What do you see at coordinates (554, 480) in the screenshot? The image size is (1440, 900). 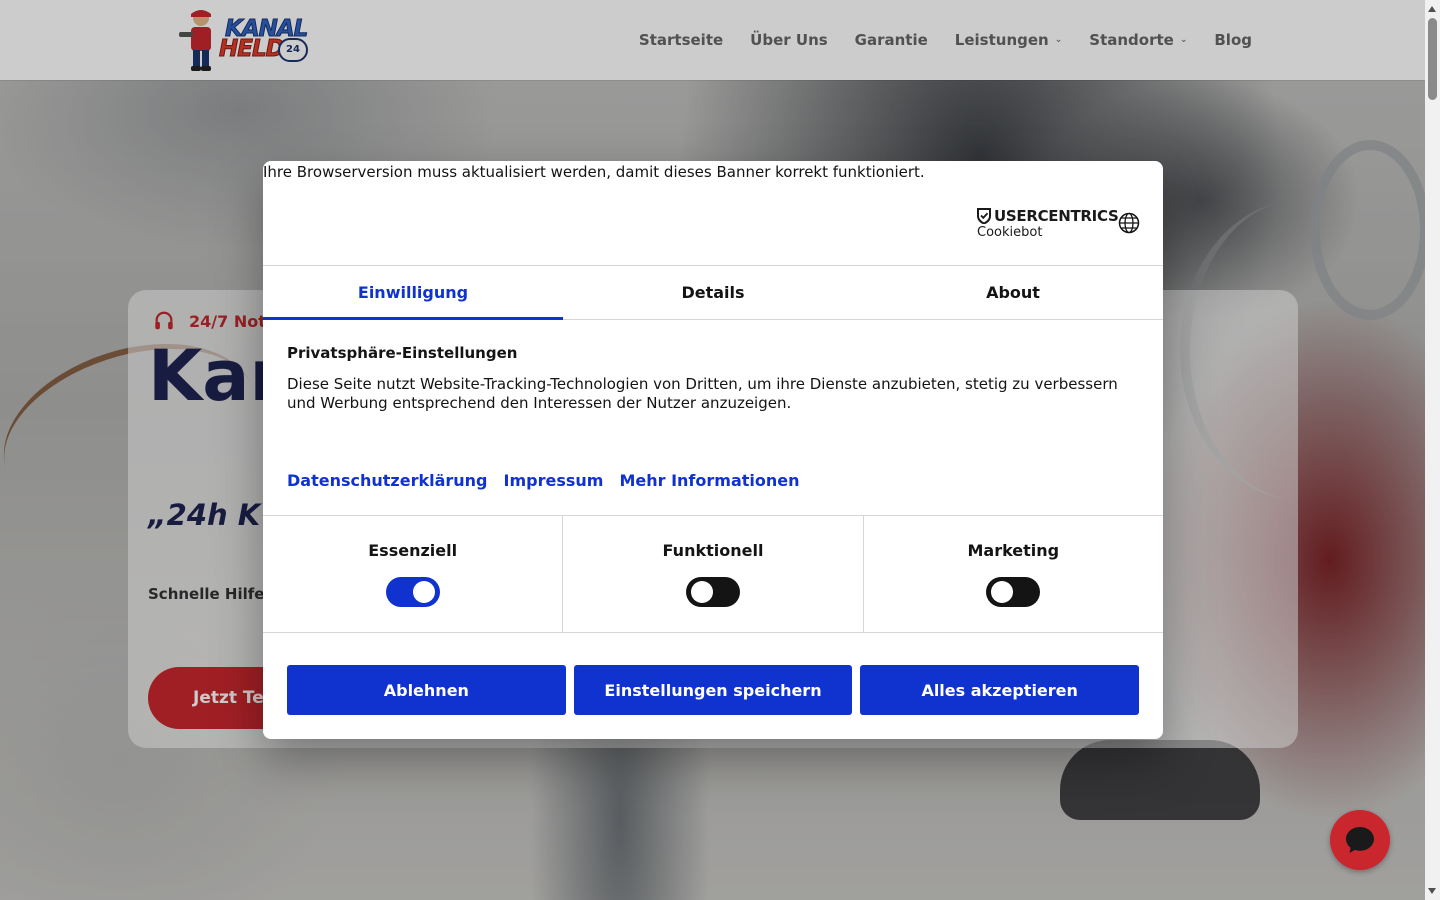 I see `imprint-link: Impressum` at bounding box center [554, 480].